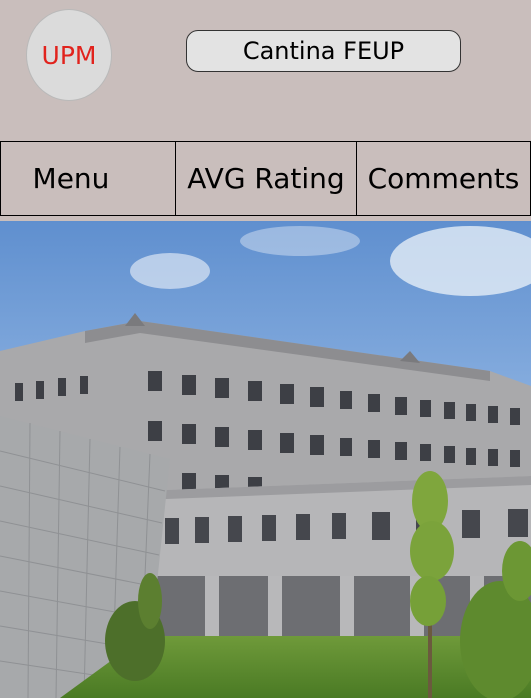  I want to click on tab-comments: Comments, so click(443, 178).